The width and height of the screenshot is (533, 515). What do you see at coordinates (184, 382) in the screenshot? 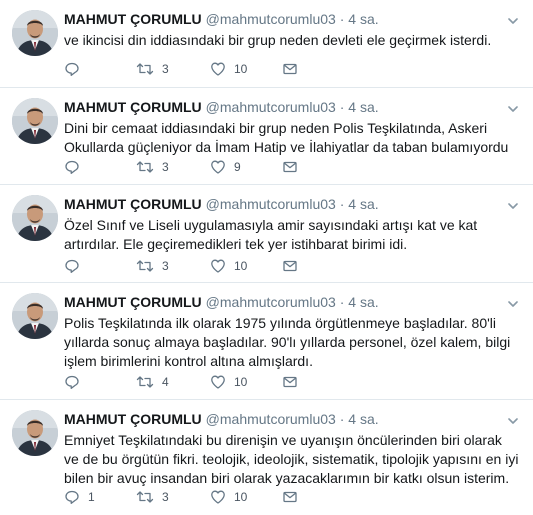
I see `tweet-actions: 4 10` at bounding box center [184, 382].